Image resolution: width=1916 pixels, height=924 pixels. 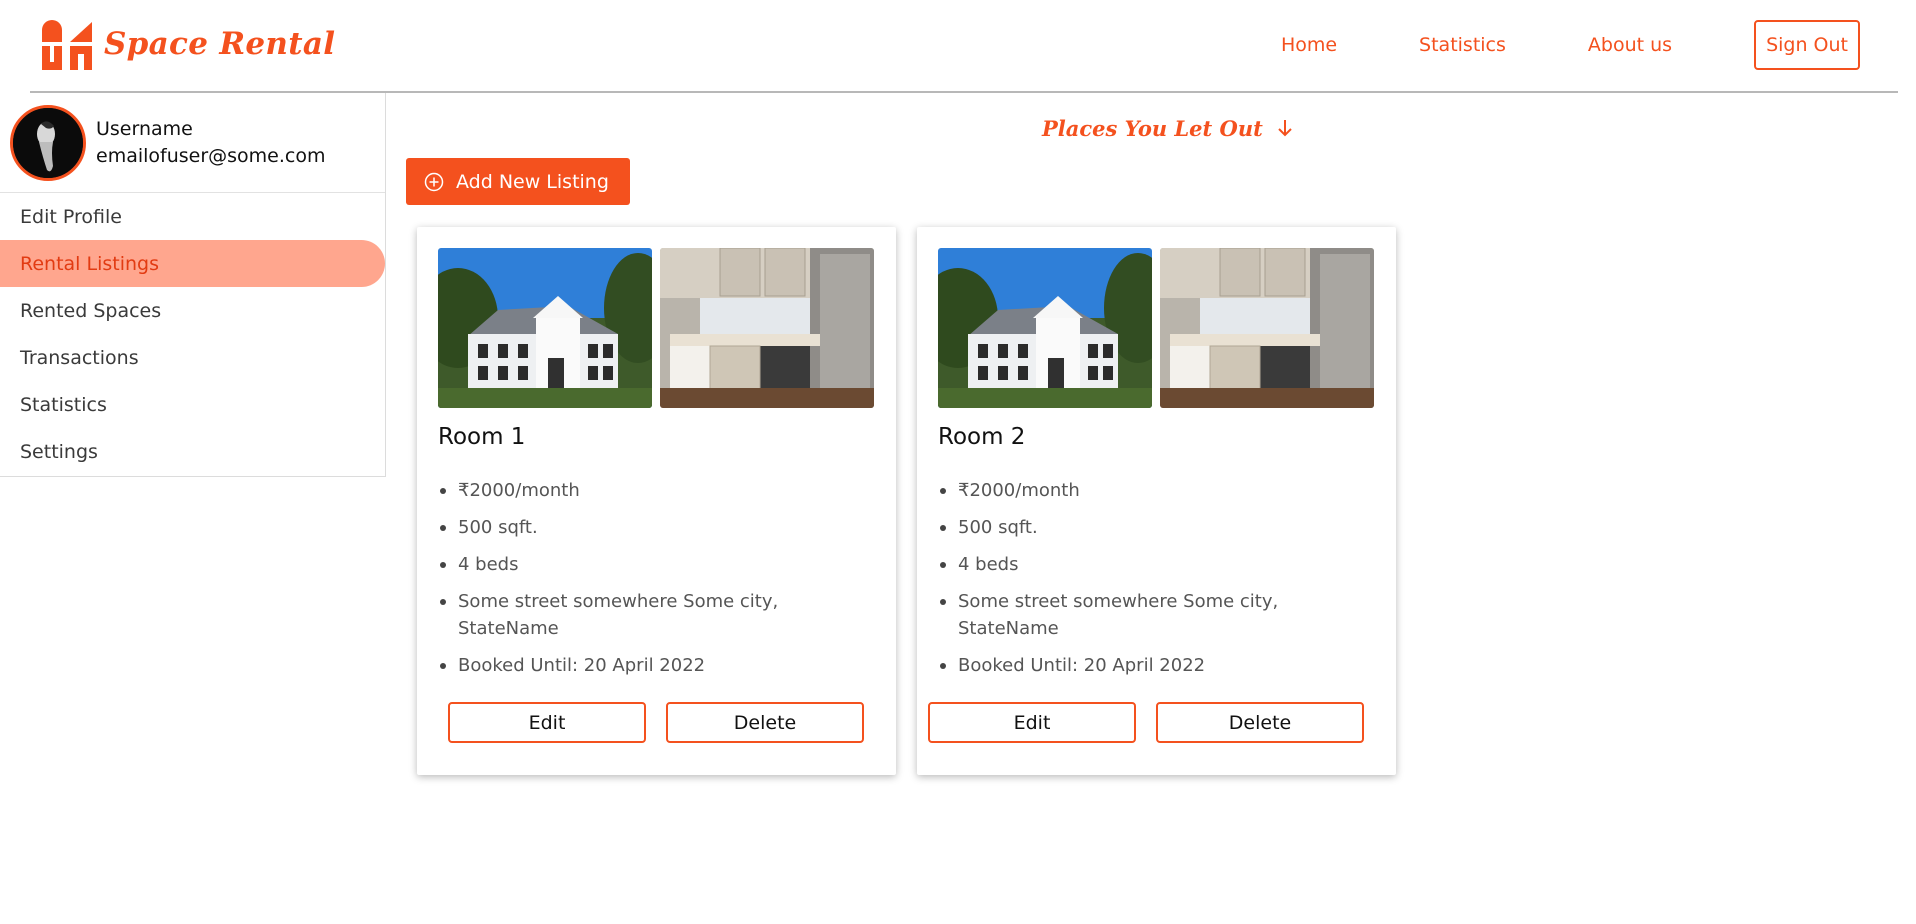 I want to click on sidebar-item-settings: Settings, so click(x=192, y=451).